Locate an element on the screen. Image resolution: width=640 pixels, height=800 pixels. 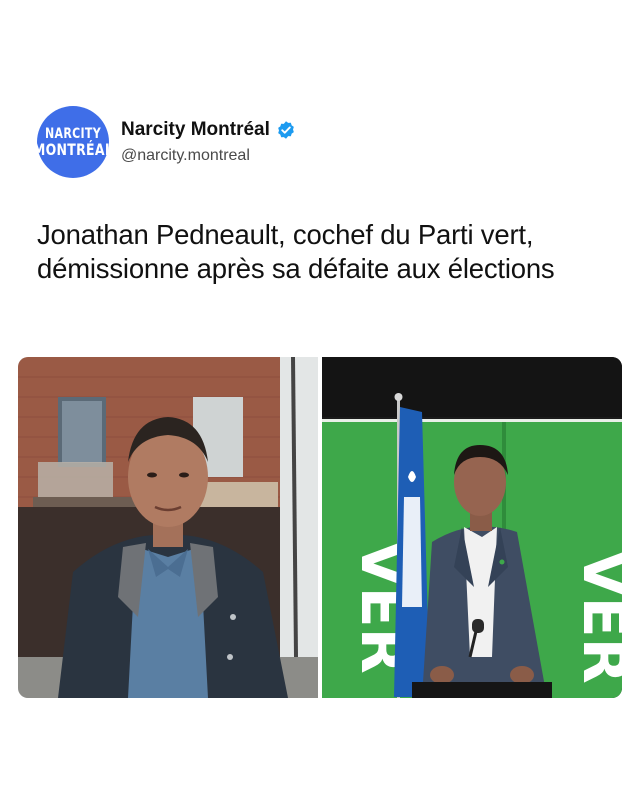
verified-badge-icon is located at coordinates (286, 130).